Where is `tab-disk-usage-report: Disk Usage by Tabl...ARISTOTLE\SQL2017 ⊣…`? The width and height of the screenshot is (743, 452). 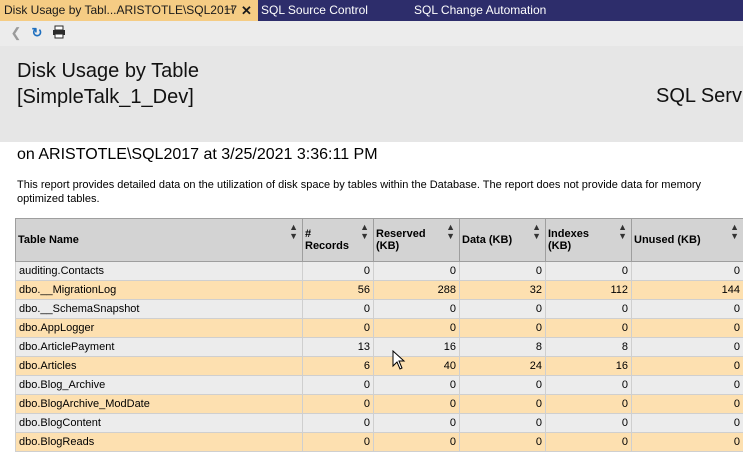
tab-disk-usage-report: Disk Usage by Tabl...ARISTOTLE\SQL2017 ⊣… is located at coordinates (129, 10).